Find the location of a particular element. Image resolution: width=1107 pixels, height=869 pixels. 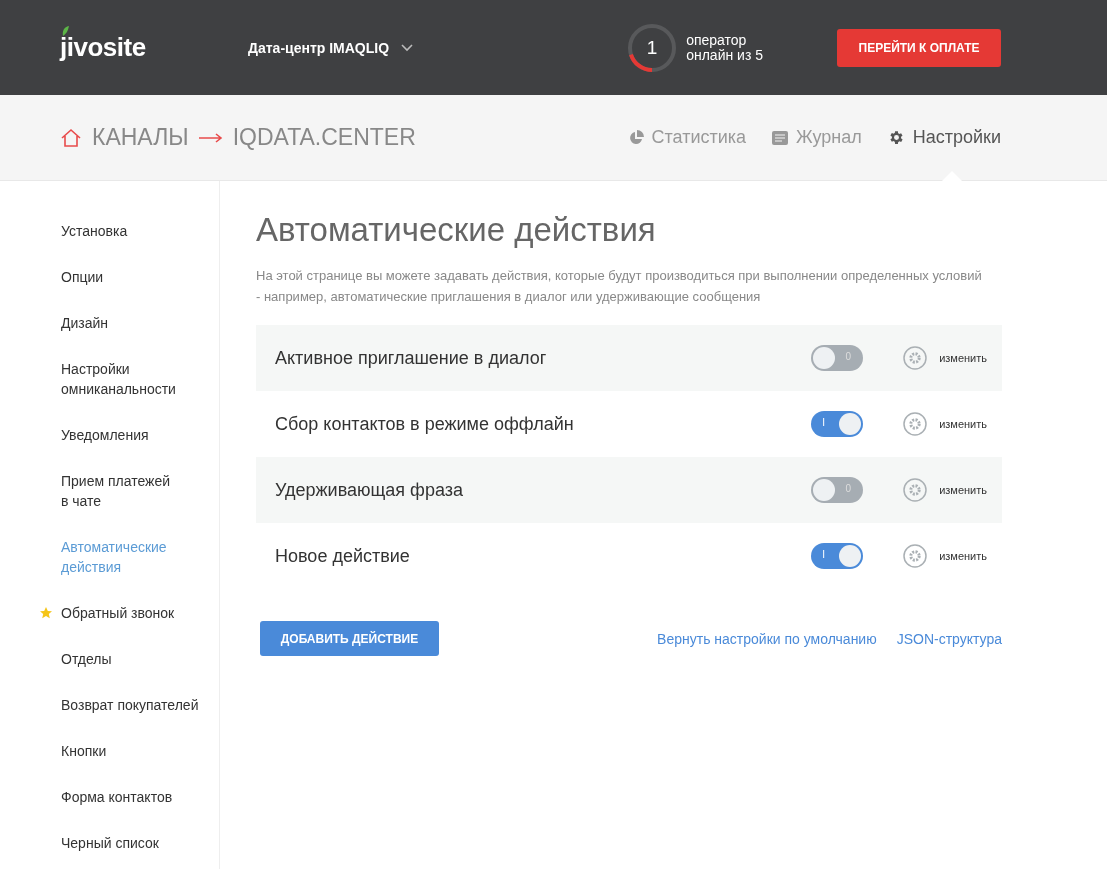

chevron-icon is located at coordinates (407, 47).